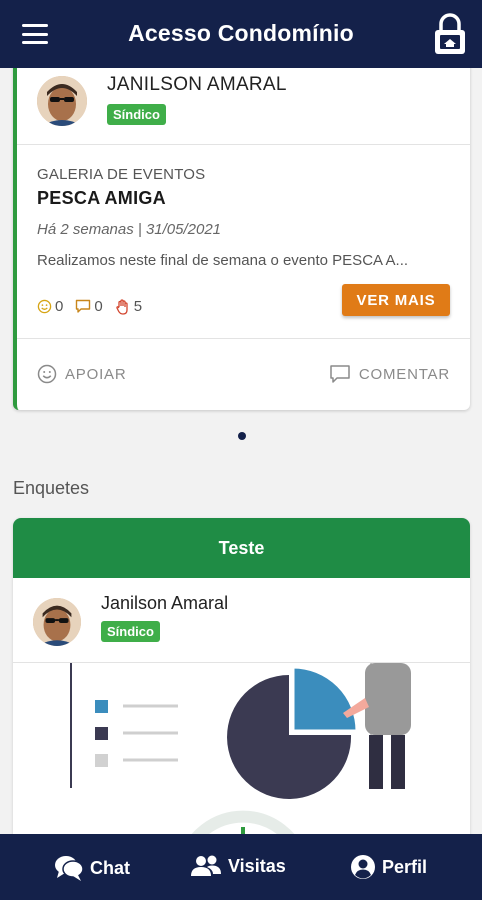 The width and height of the screenshot is (482, 900). What do you see at coordinates (69, 868) in the screenshot?
I see `chat-icon` at bounding box center [69, 868].